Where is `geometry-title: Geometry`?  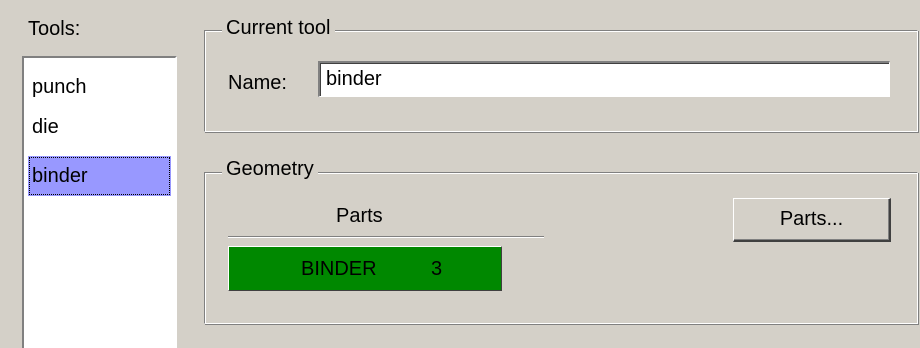 geometry-title: Geometry is located at coordinates (270, 169).